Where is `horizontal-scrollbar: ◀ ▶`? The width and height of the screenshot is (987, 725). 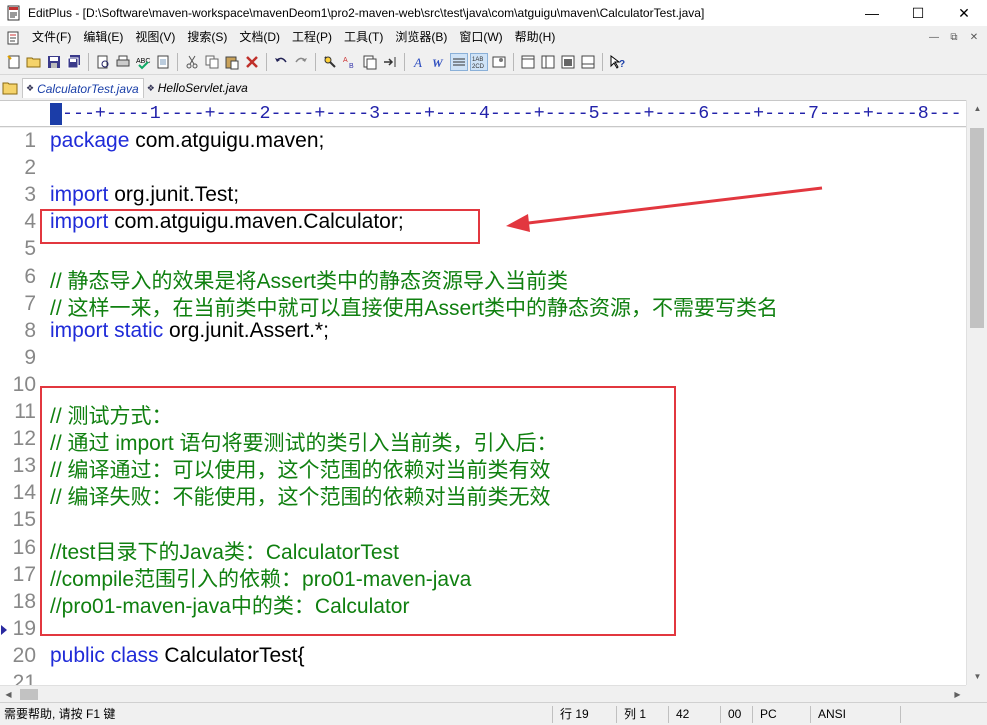 horizontal-scrollbar: ◀ ▶ is located at coordinates (483, 693).